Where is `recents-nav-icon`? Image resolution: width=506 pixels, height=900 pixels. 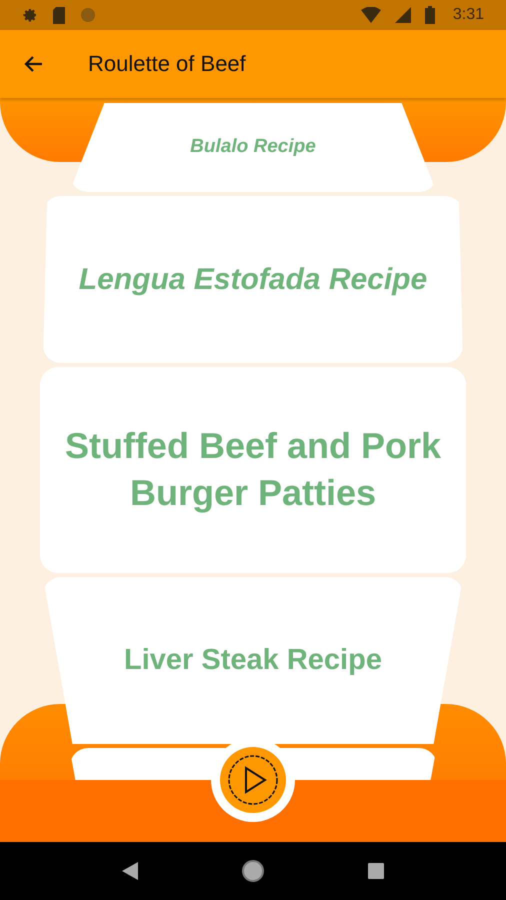
recents-nav-icon is located at coordinates (376, 871).